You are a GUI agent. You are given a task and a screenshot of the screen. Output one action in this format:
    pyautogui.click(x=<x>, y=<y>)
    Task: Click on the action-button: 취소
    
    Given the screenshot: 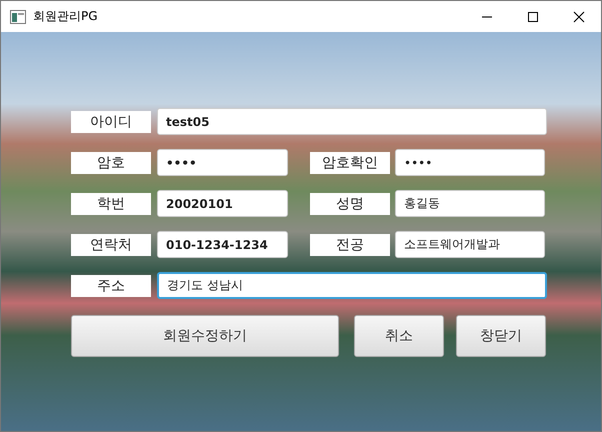 What is the action you would take?
    pyautogui.click(x=399, y=336)
    